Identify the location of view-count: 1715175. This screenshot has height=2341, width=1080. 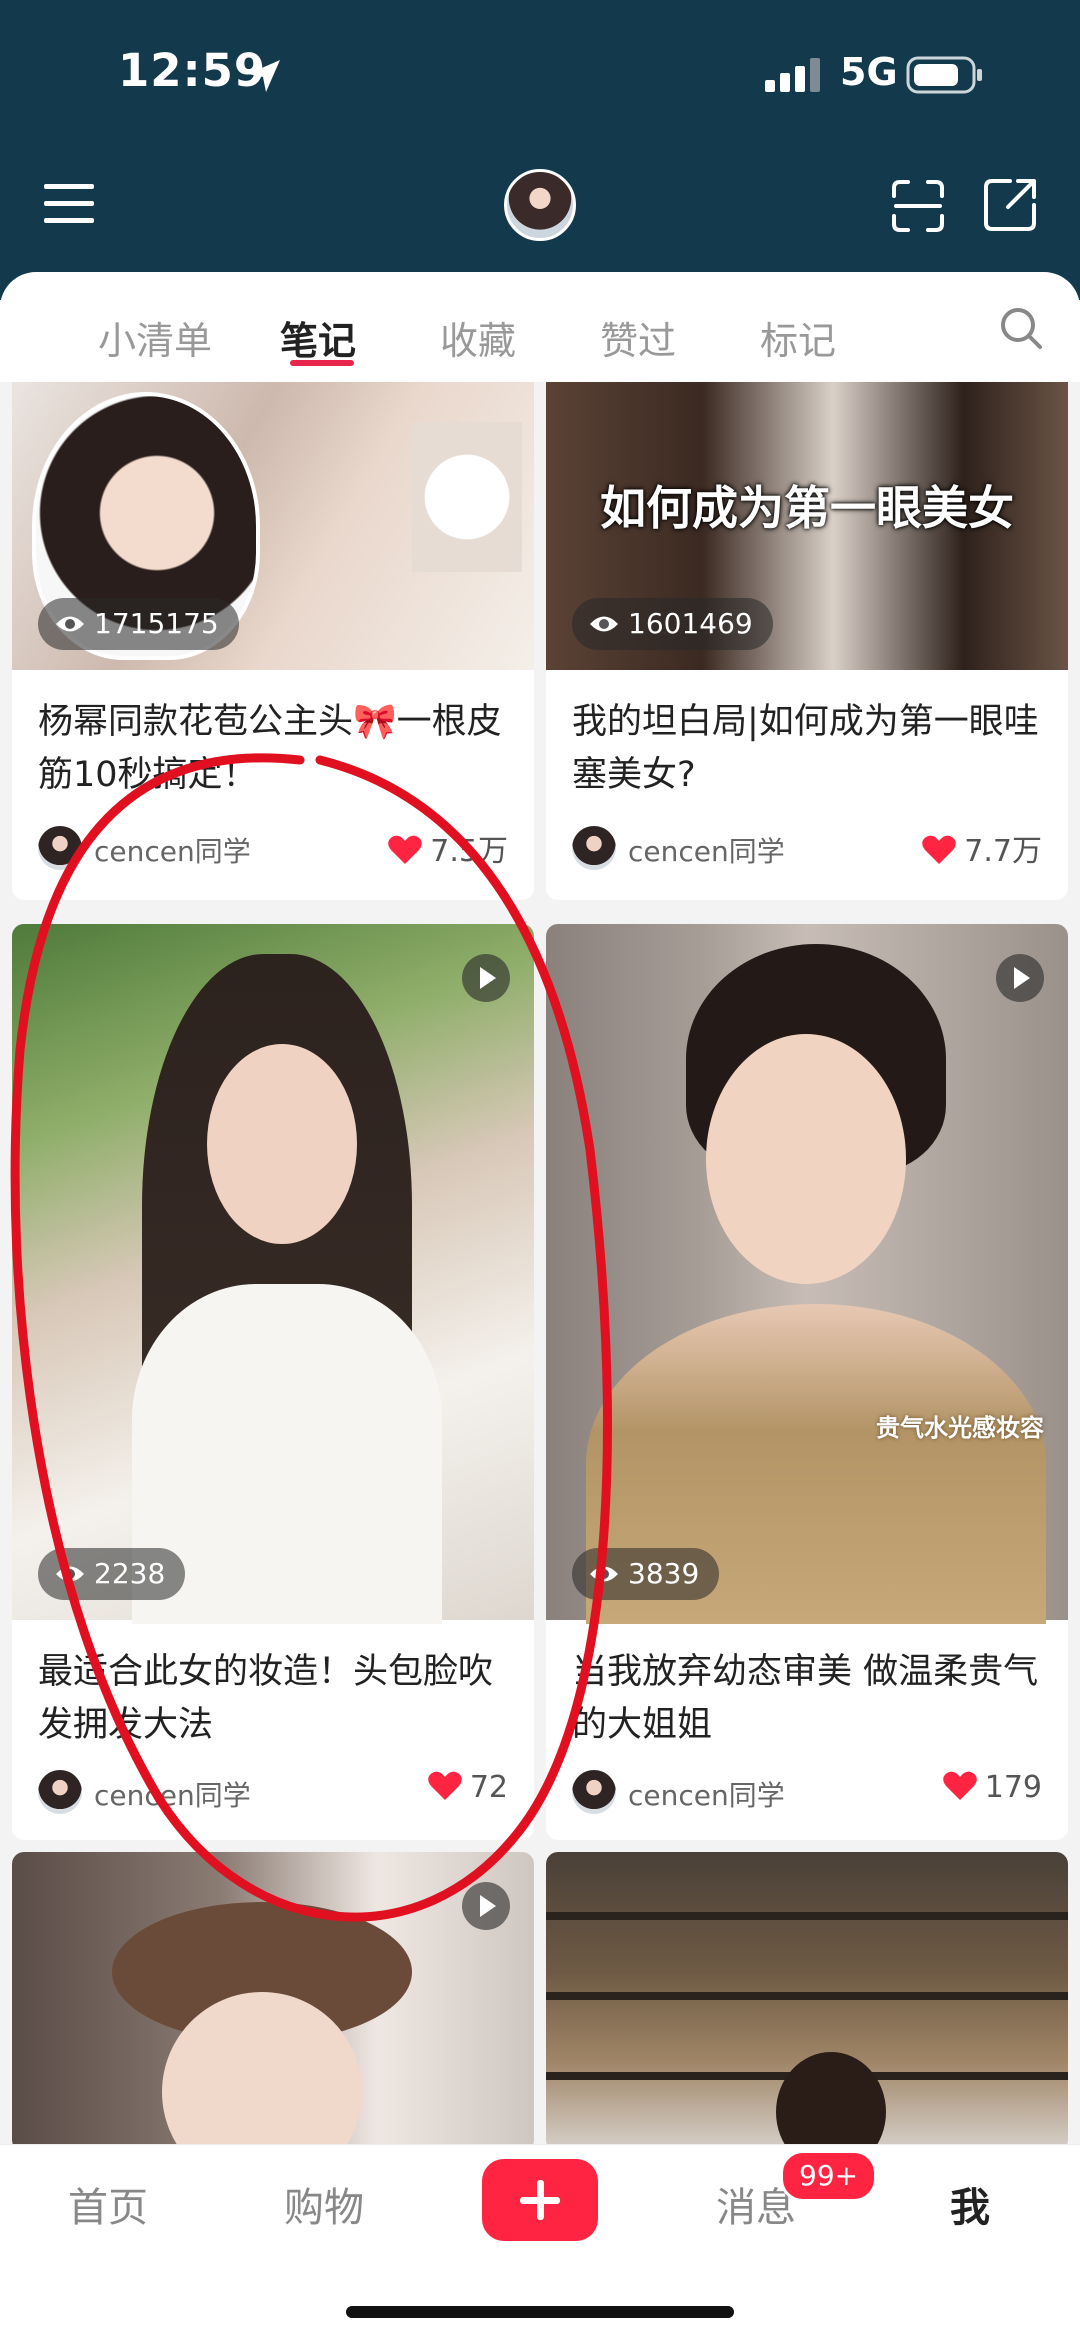
(156, 623).